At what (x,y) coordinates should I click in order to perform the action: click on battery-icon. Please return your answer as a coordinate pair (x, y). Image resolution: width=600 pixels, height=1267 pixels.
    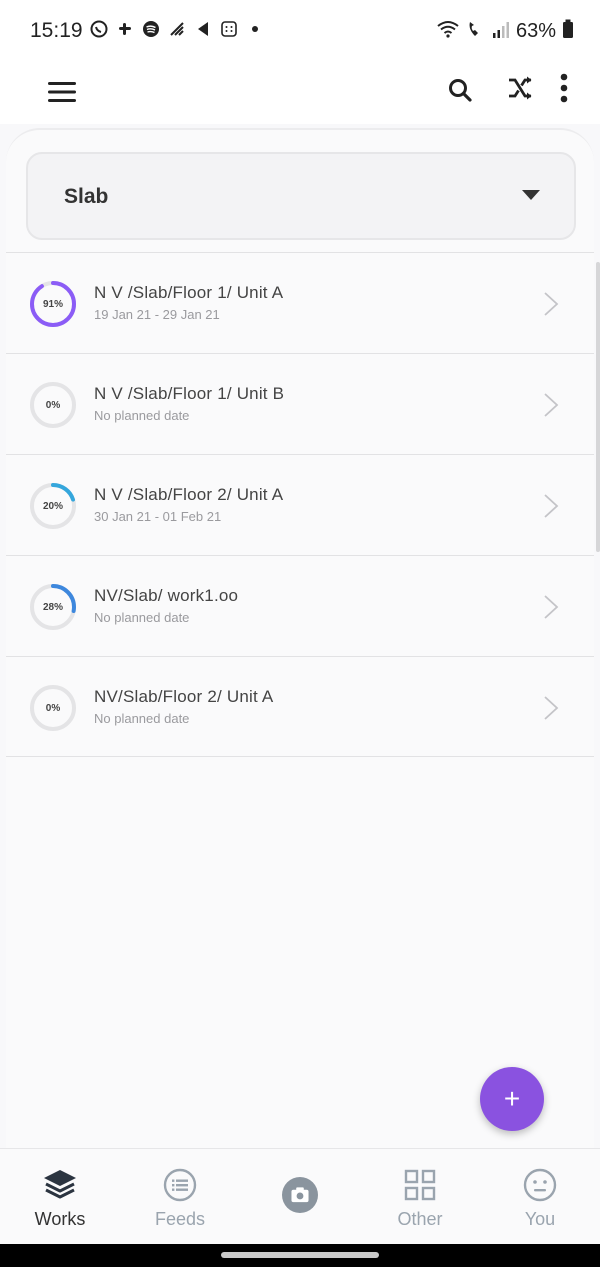
    Looking at the image, I should click on (568, 31).